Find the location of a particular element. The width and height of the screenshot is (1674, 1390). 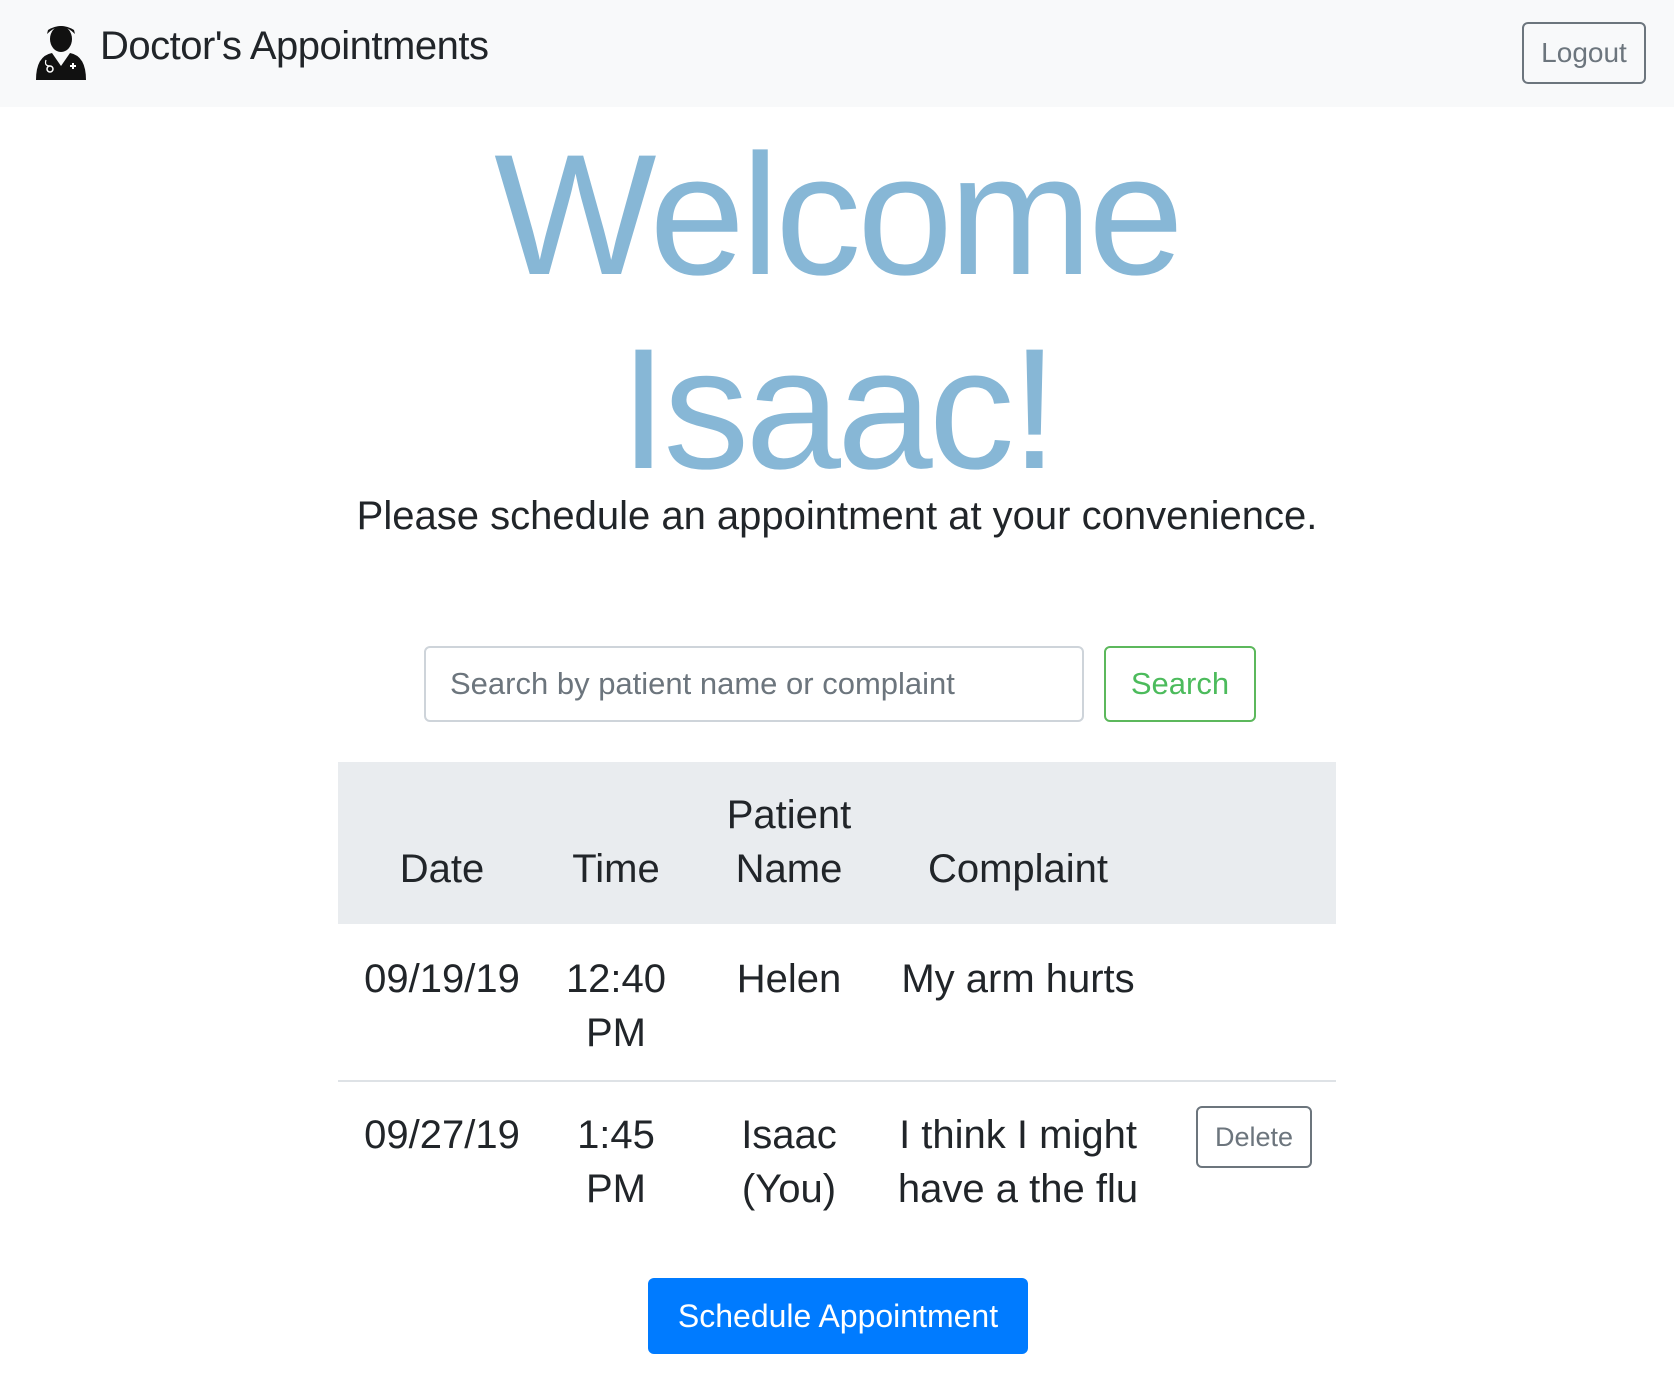

cell-date: 09/19/19 is located at coordinates (442, 979).